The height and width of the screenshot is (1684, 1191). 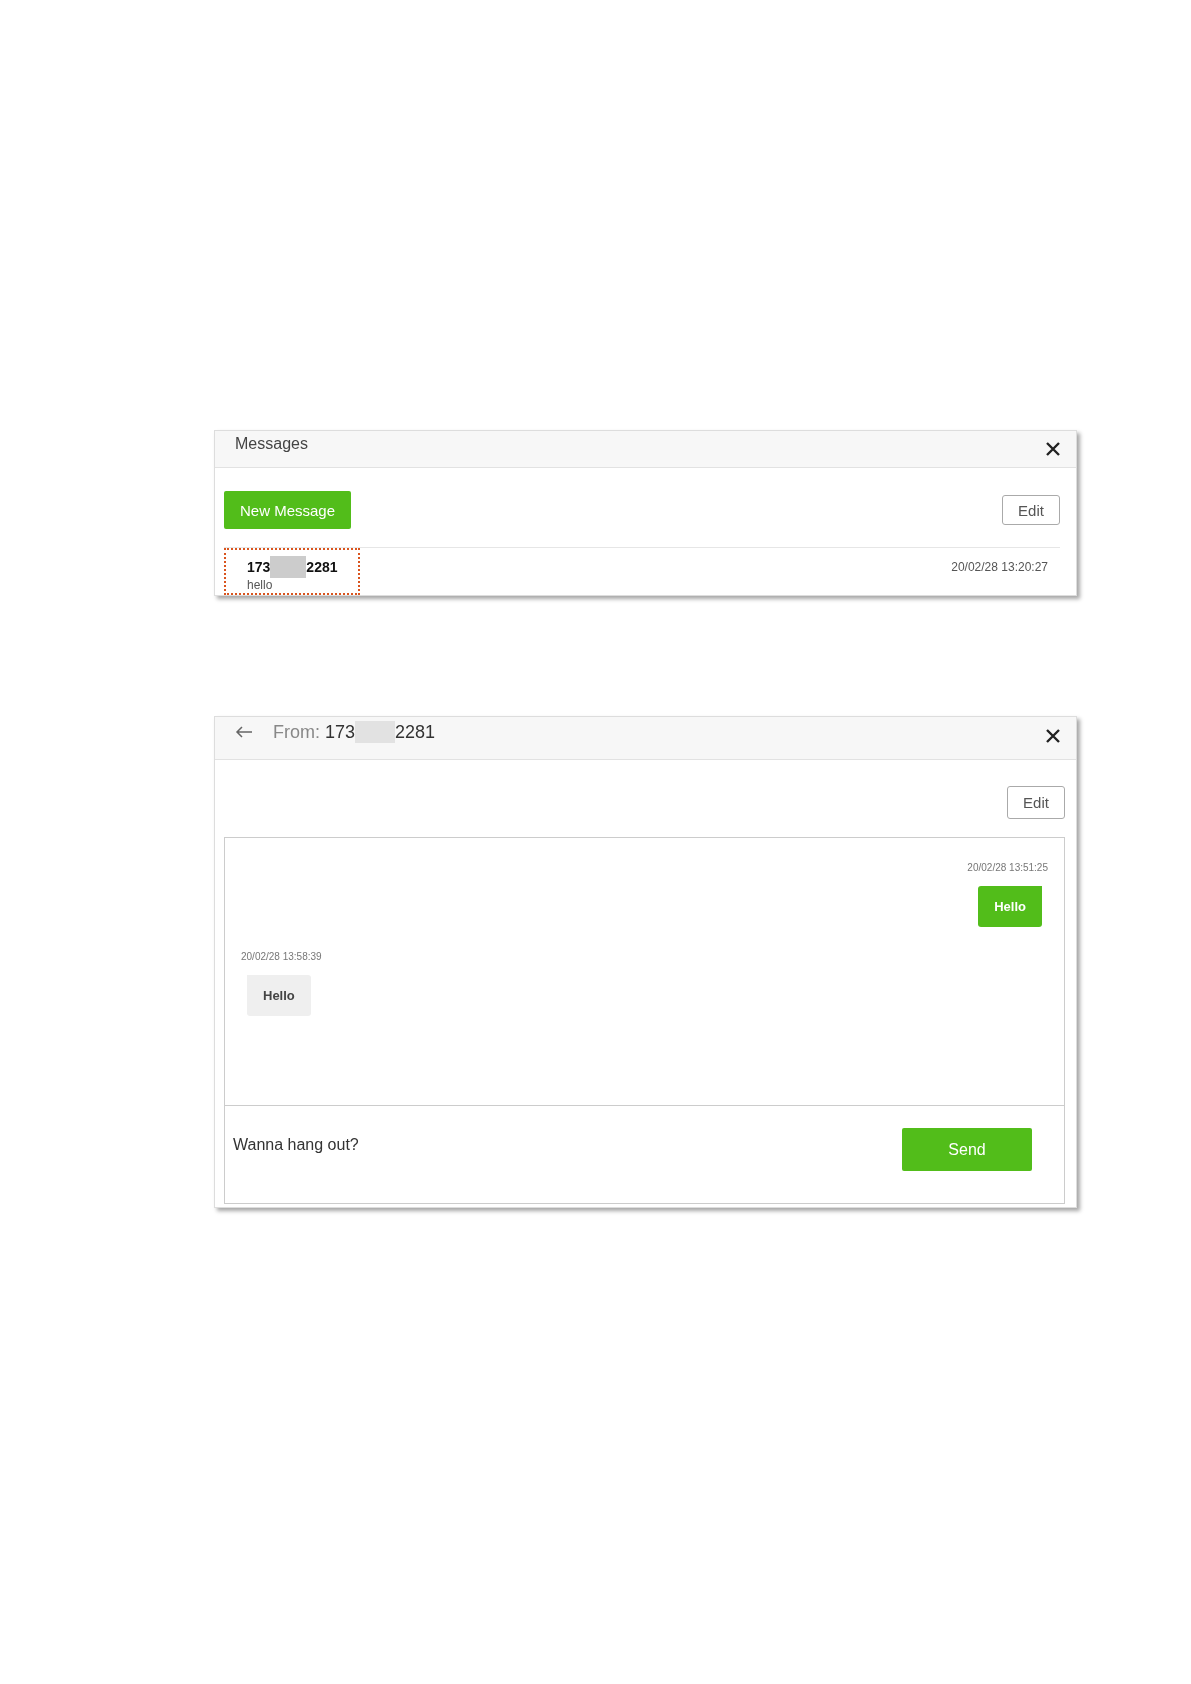 What do you see at coordinates (281, 956) in the screenshot?
I see `message-time: 20/02/28 13:58:39` at bounding box center [281, 956].